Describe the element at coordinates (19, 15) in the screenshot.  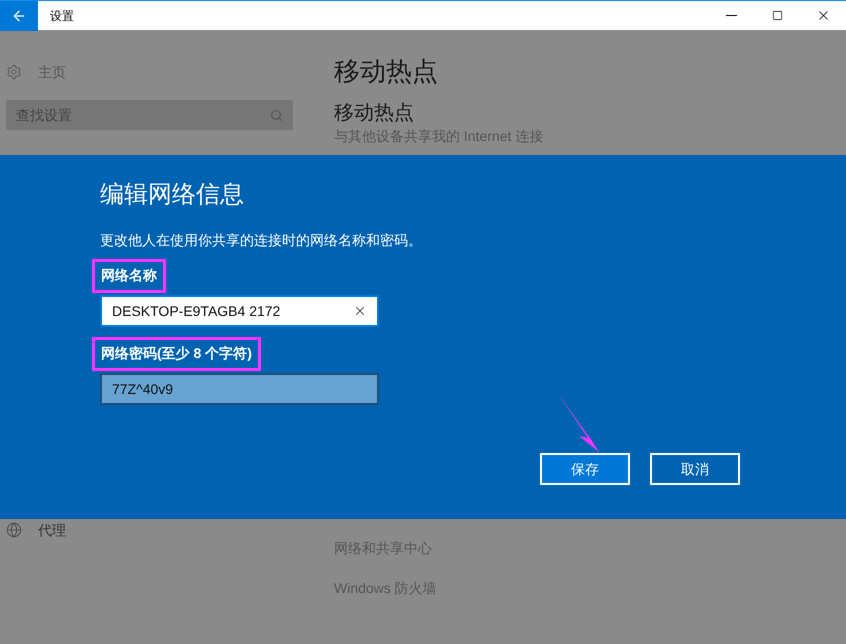
I see `back-button` at that location.